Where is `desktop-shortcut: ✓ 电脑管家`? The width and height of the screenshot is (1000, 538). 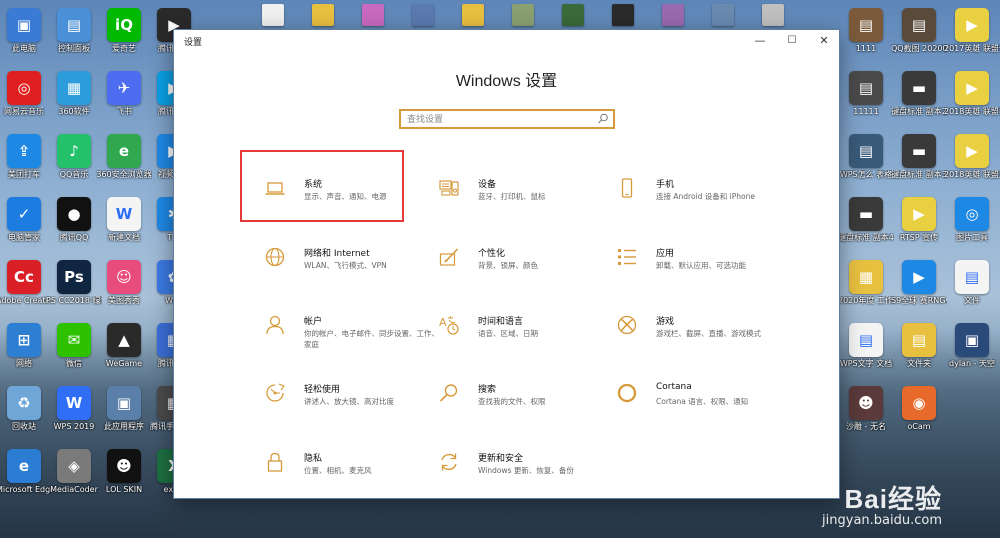
desktop-shortcut: ✓ 电脑管家 is located at coordinates (26, 220).